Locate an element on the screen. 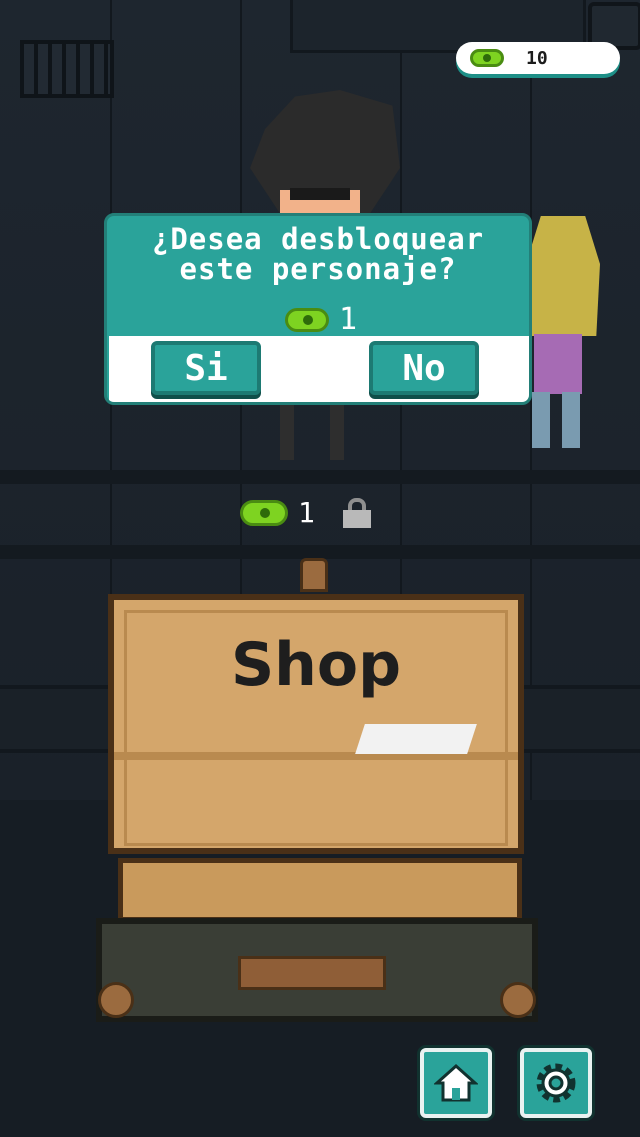 This screenshot has width=640, height=1137. character-body is located at coordinates (558, 364).